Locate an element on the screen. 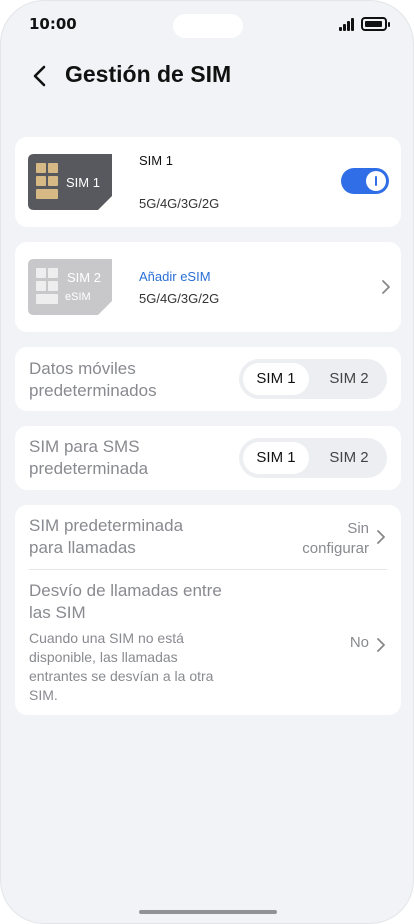  sms-selector: SIM 1 SIM 2 is located at coordinates (313, 458).